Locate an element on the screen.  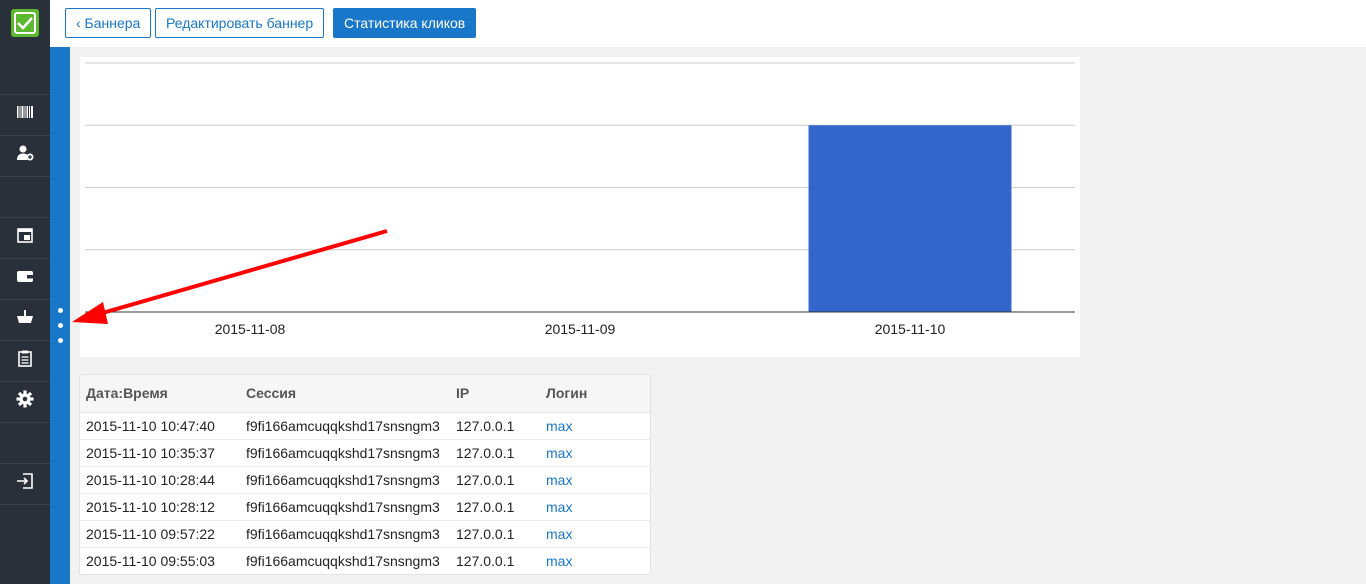
sidebar-item-clipboard is located at coordinates (25, 360).